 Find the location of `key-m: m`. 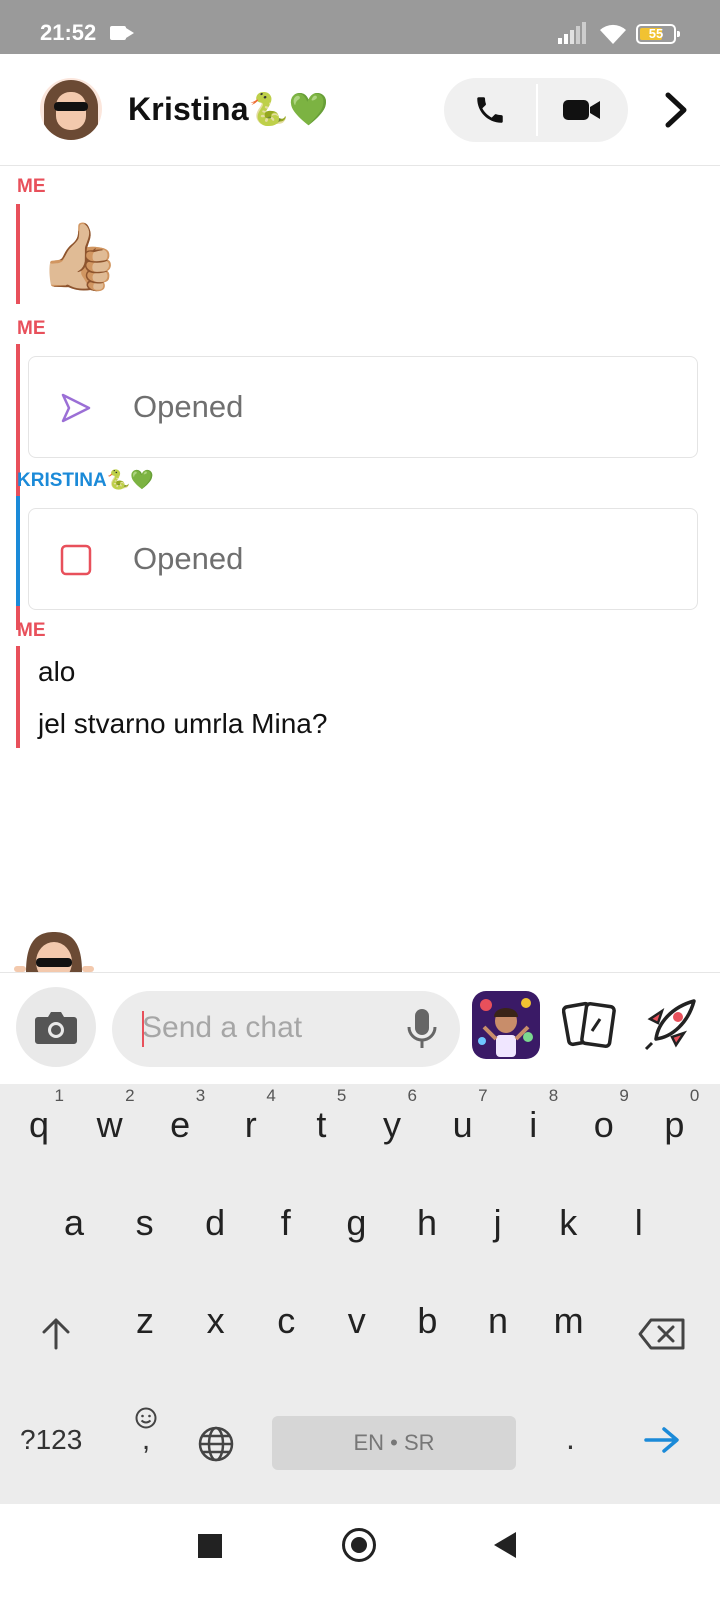

key-m: m is located at coordinates (569, 1320).